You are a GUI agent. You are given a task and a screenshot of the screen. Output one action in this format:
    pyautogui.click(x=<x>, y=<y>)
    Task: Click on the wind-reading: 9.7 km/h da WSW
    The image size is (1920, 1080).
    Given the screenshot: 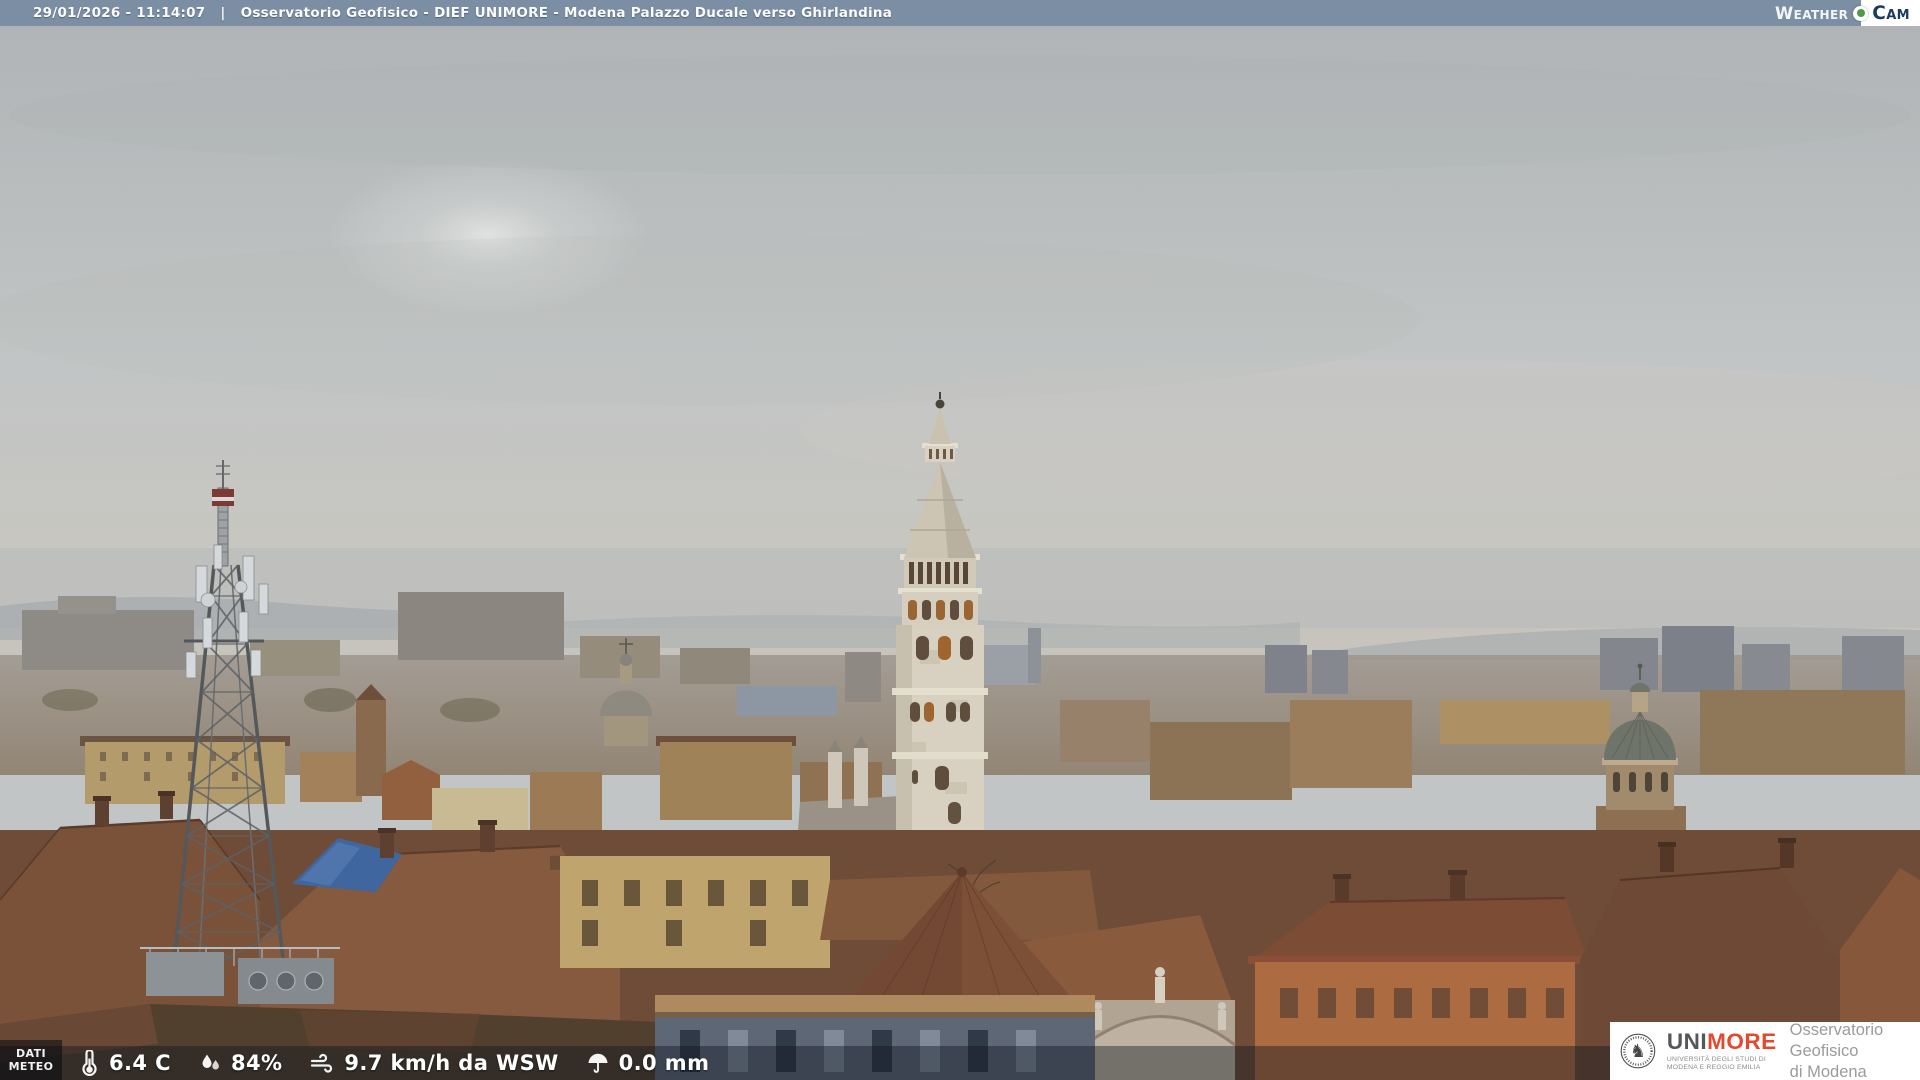 What is the action you would take?
    pyautogui.click(x=433, y=1063)
    